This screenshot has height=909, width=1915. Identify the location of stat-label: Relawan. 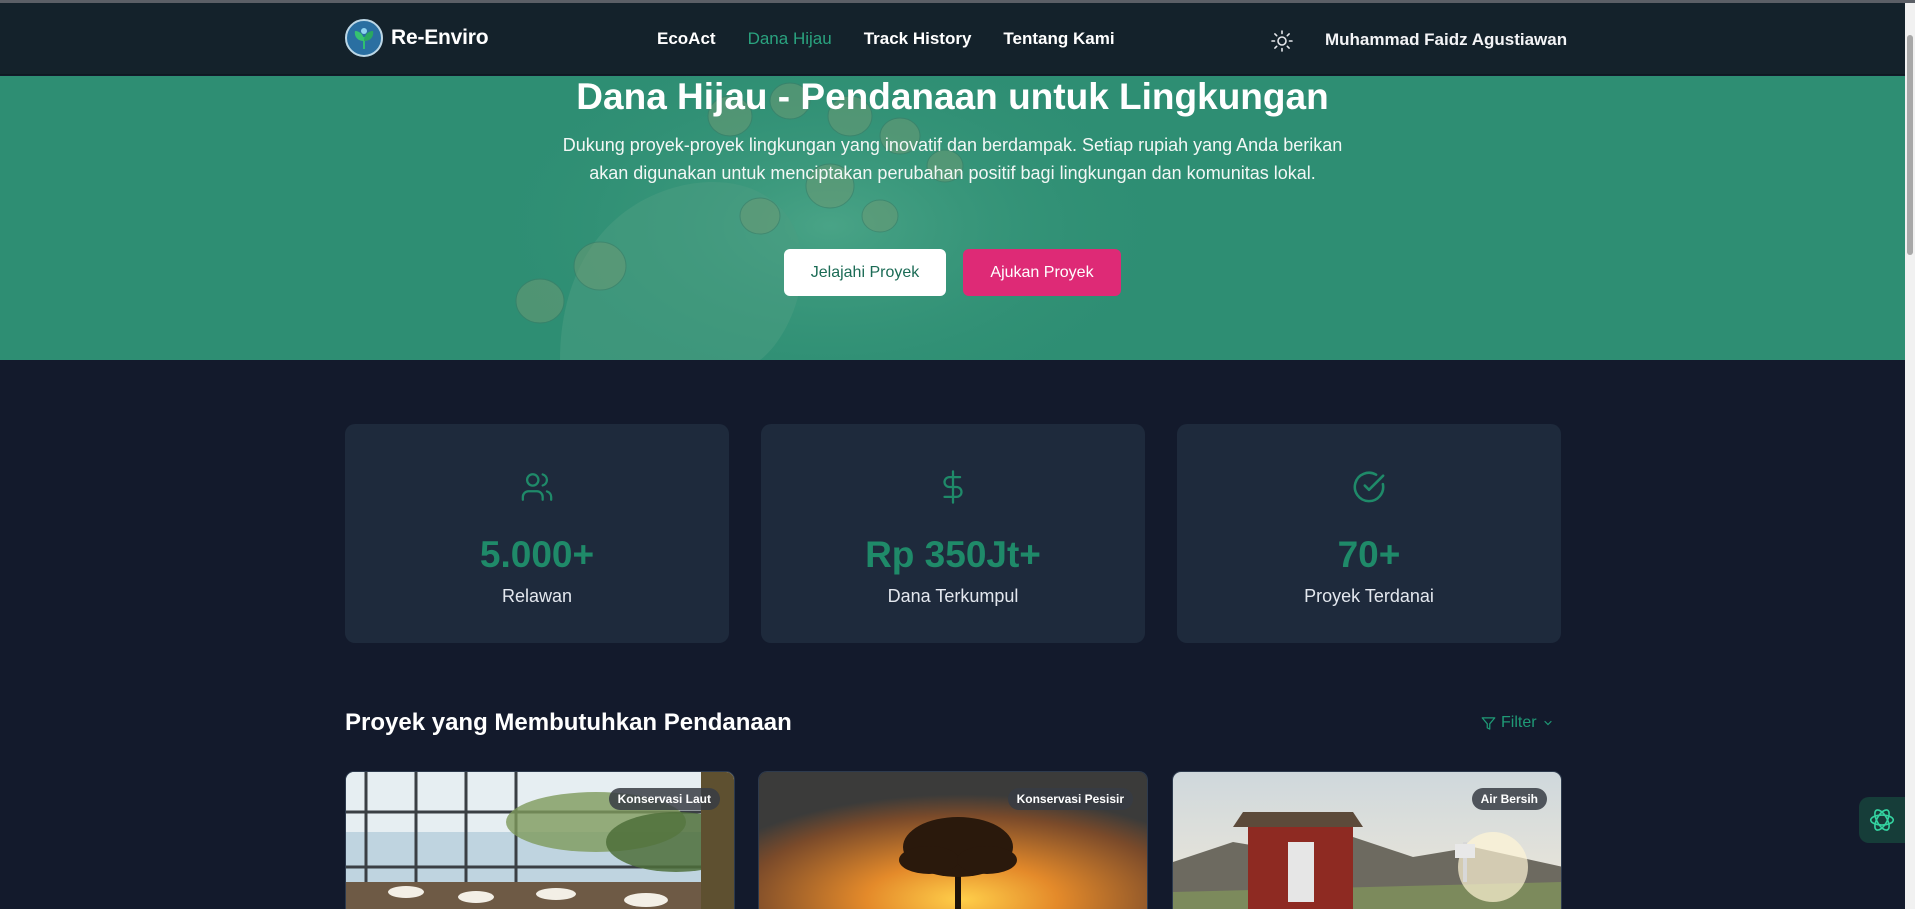
(537, 596).